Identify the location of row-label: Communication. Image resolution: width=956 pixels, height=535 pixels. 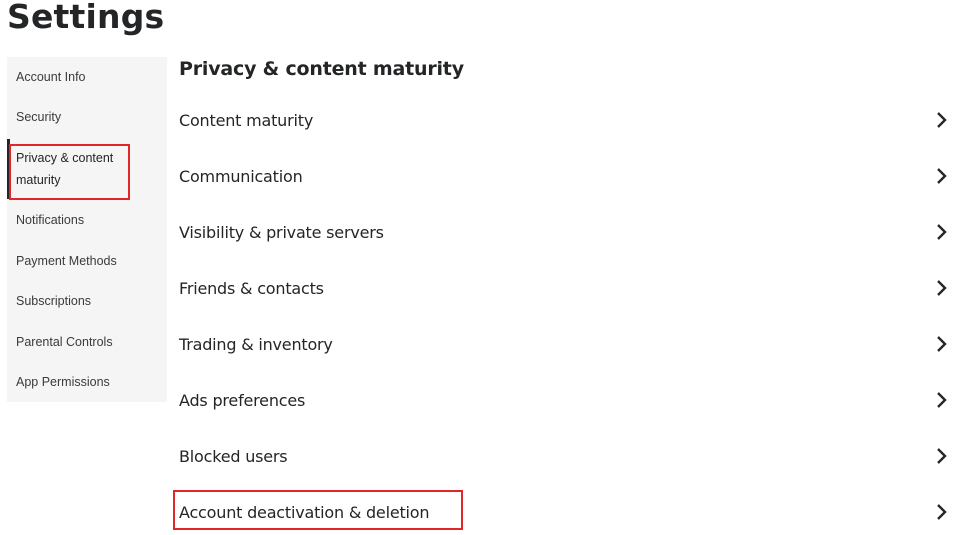
(241, 176).